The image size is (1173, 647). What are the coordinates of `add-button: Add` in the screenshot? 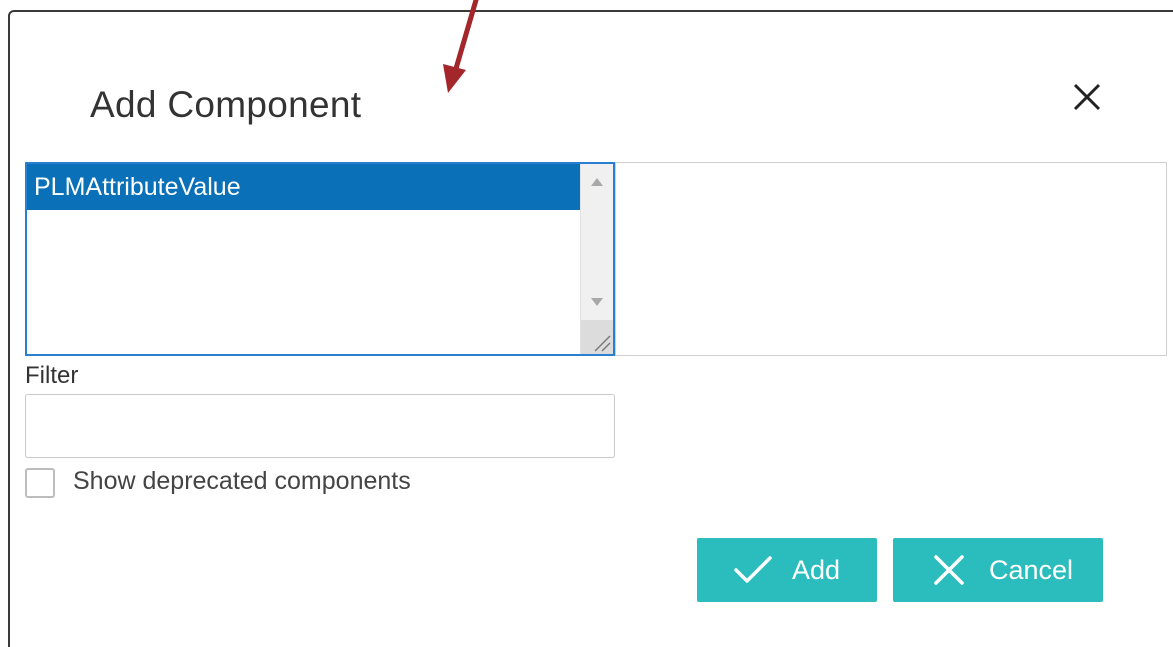 It's located at (787, 570).